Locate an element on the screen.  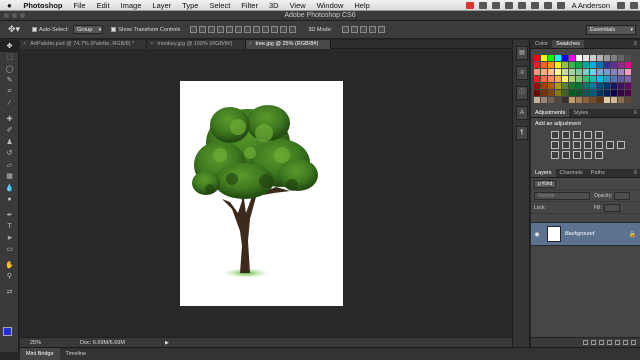
paragraph-panel-icon: ¶ is located at coordinates (522, 133).